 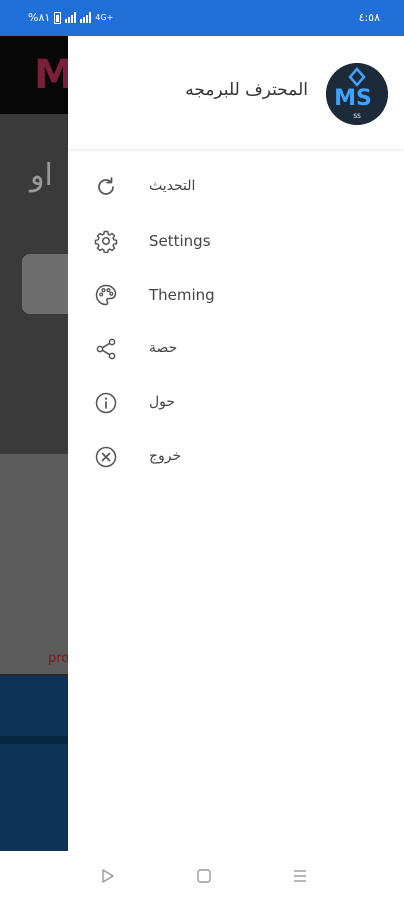 I want to click on palette-icon, so click(x=106, y=295).